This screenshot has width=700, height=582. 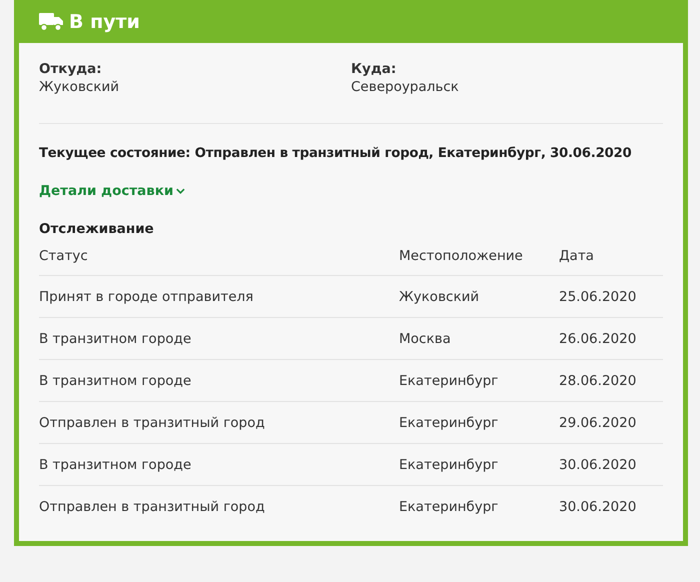 I want to click on table-cell-text: Принят в городе отправителя, so click(x=146, y=296).